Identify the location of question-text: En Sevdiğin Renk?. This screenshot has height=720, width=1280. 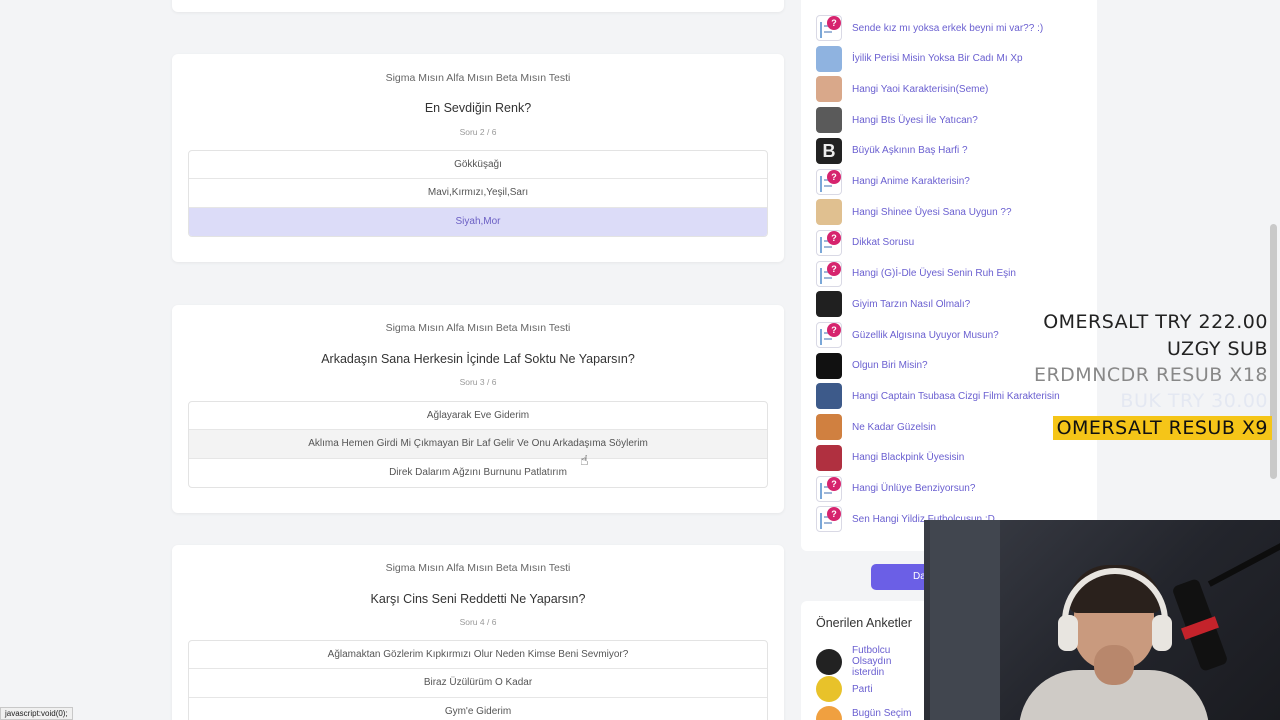
(478, 108).